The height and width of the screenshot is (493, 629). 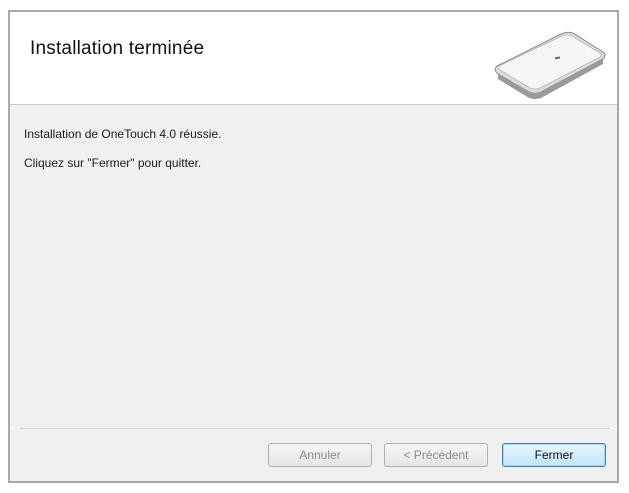 I want to click on success-message: Installation de OneTouch 4.0 réussie., so click(x=123, y=134).